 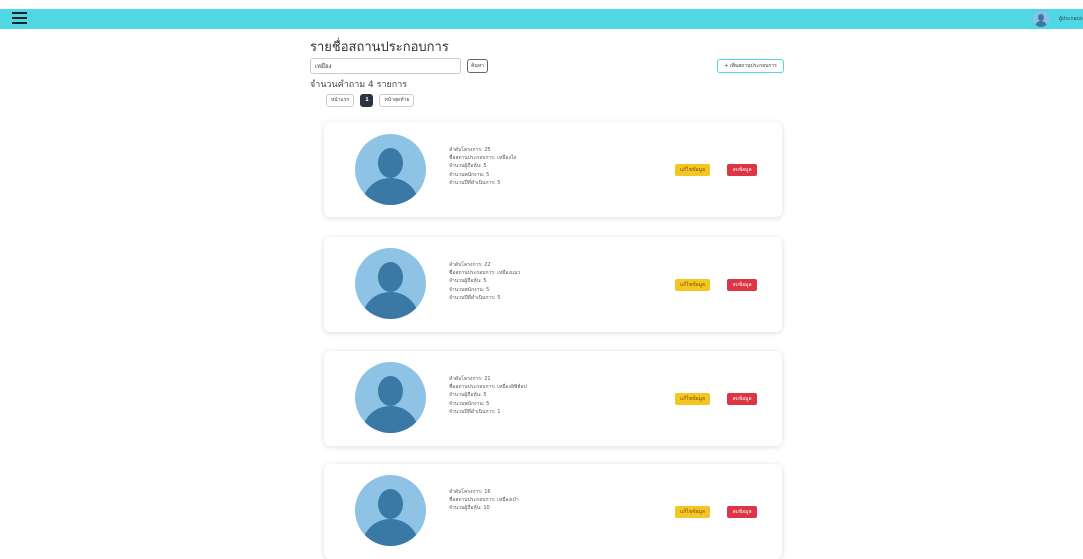 What do you see at coordinates (470, 150) in the screenshot?
I see `project-number: ลำดับโครงการ: 25` at bounding box center [470, 150].